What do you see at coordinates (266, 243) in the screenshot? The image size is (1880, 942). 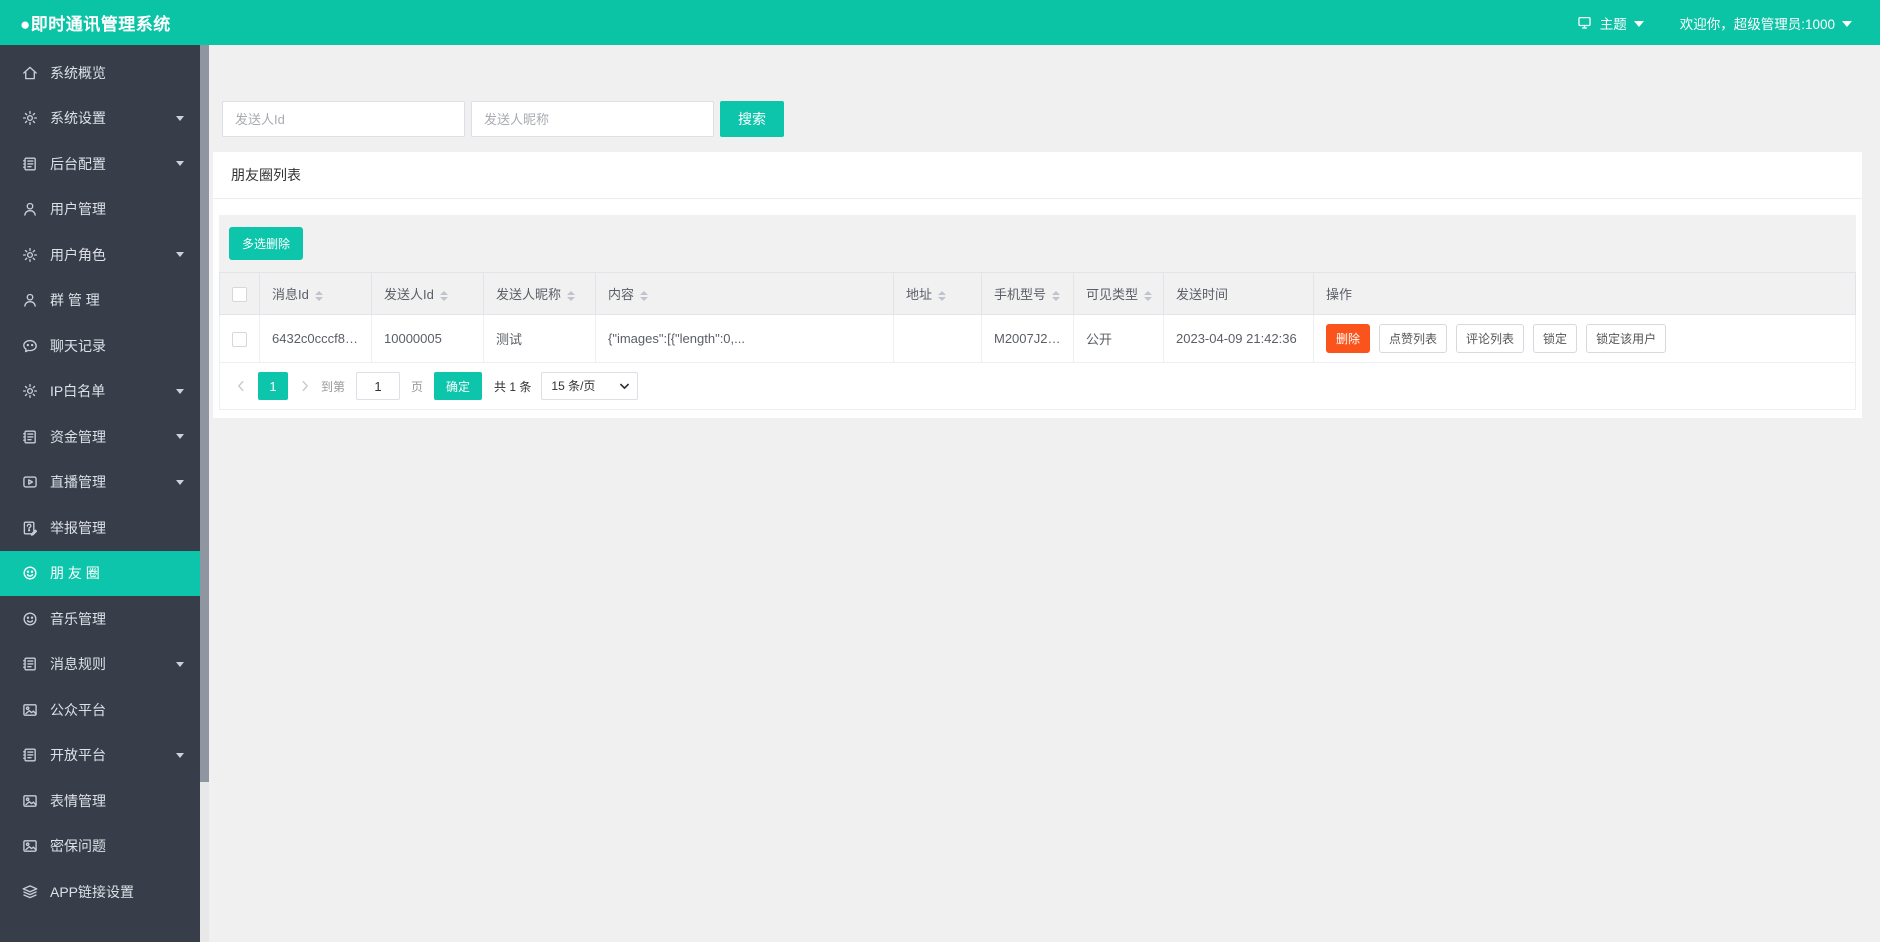 I see `bulk-delete-button: 多选删除` at bounding box center [266, 243].